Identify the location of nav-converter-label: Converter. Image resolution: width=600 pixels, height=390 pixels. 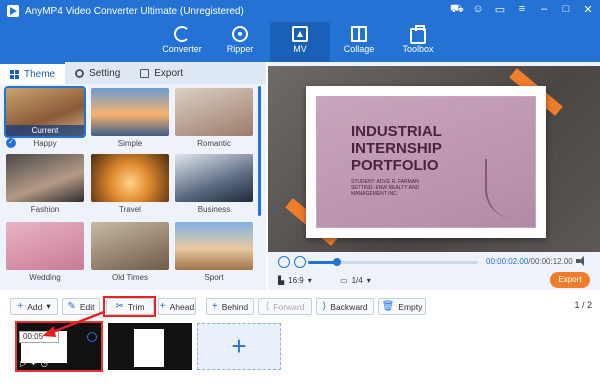
(182, 49).